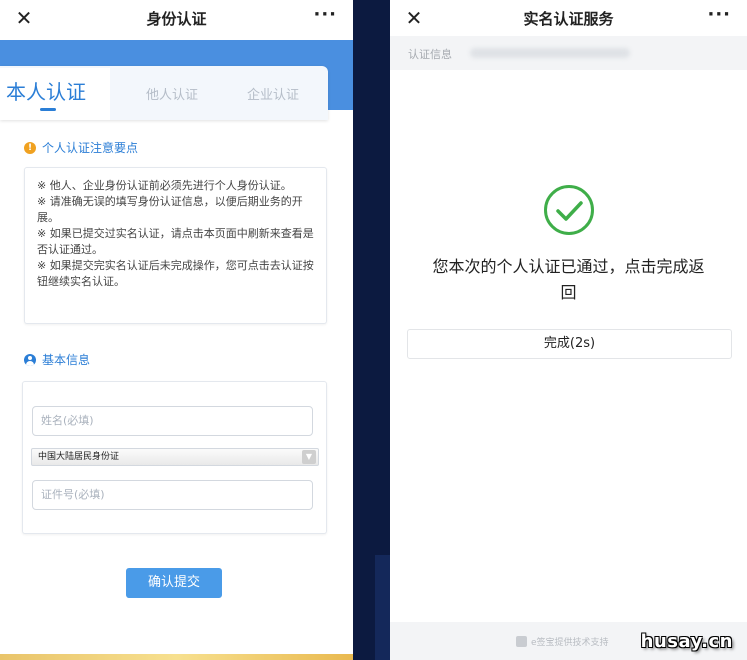 Image resolution: width=747 pixels, height=660 pixels. What do you see at coordinates (686, 641) in the screenshot?
I see `watermark: husay.cn` at bounding box center [686, 641].